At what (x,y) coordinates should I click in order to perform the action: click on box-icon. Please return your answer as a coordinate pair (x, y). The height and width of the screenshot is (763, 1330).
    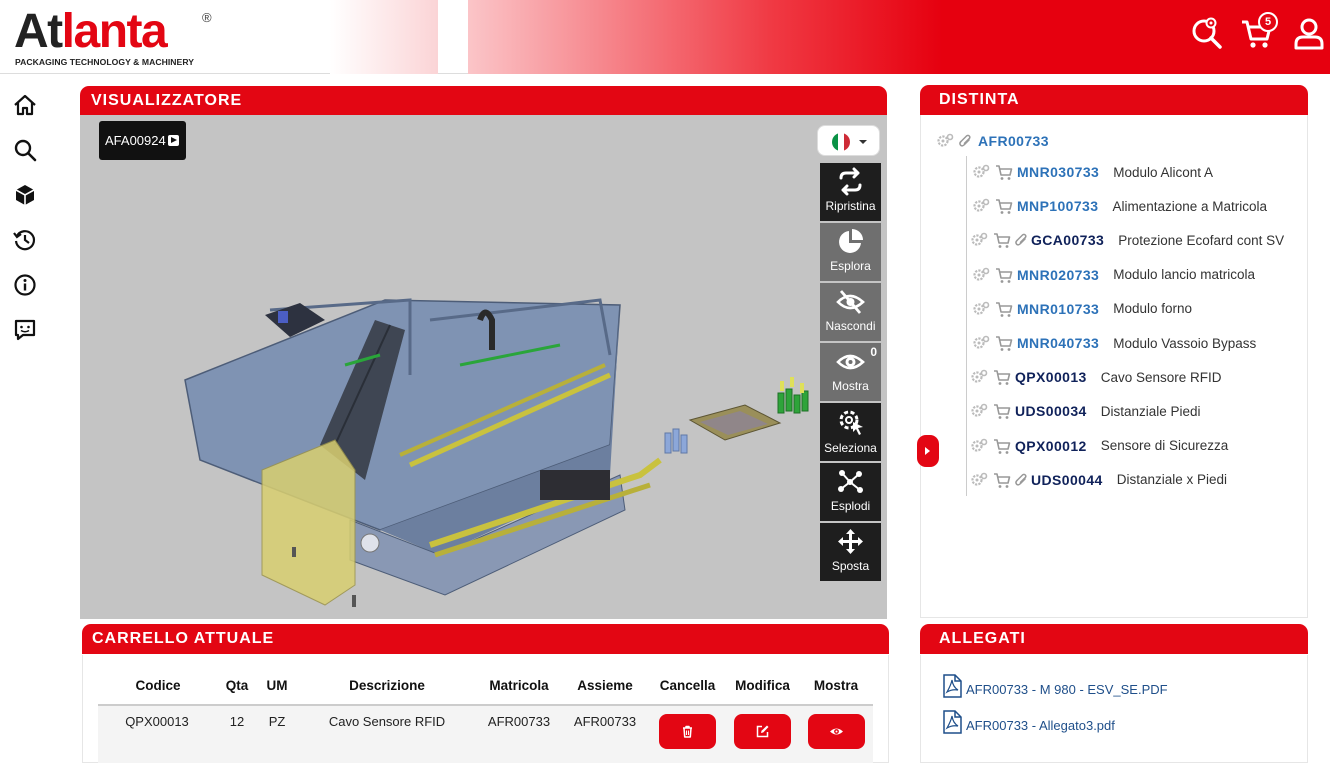
    Looking at the image, I should click on (25, 195).